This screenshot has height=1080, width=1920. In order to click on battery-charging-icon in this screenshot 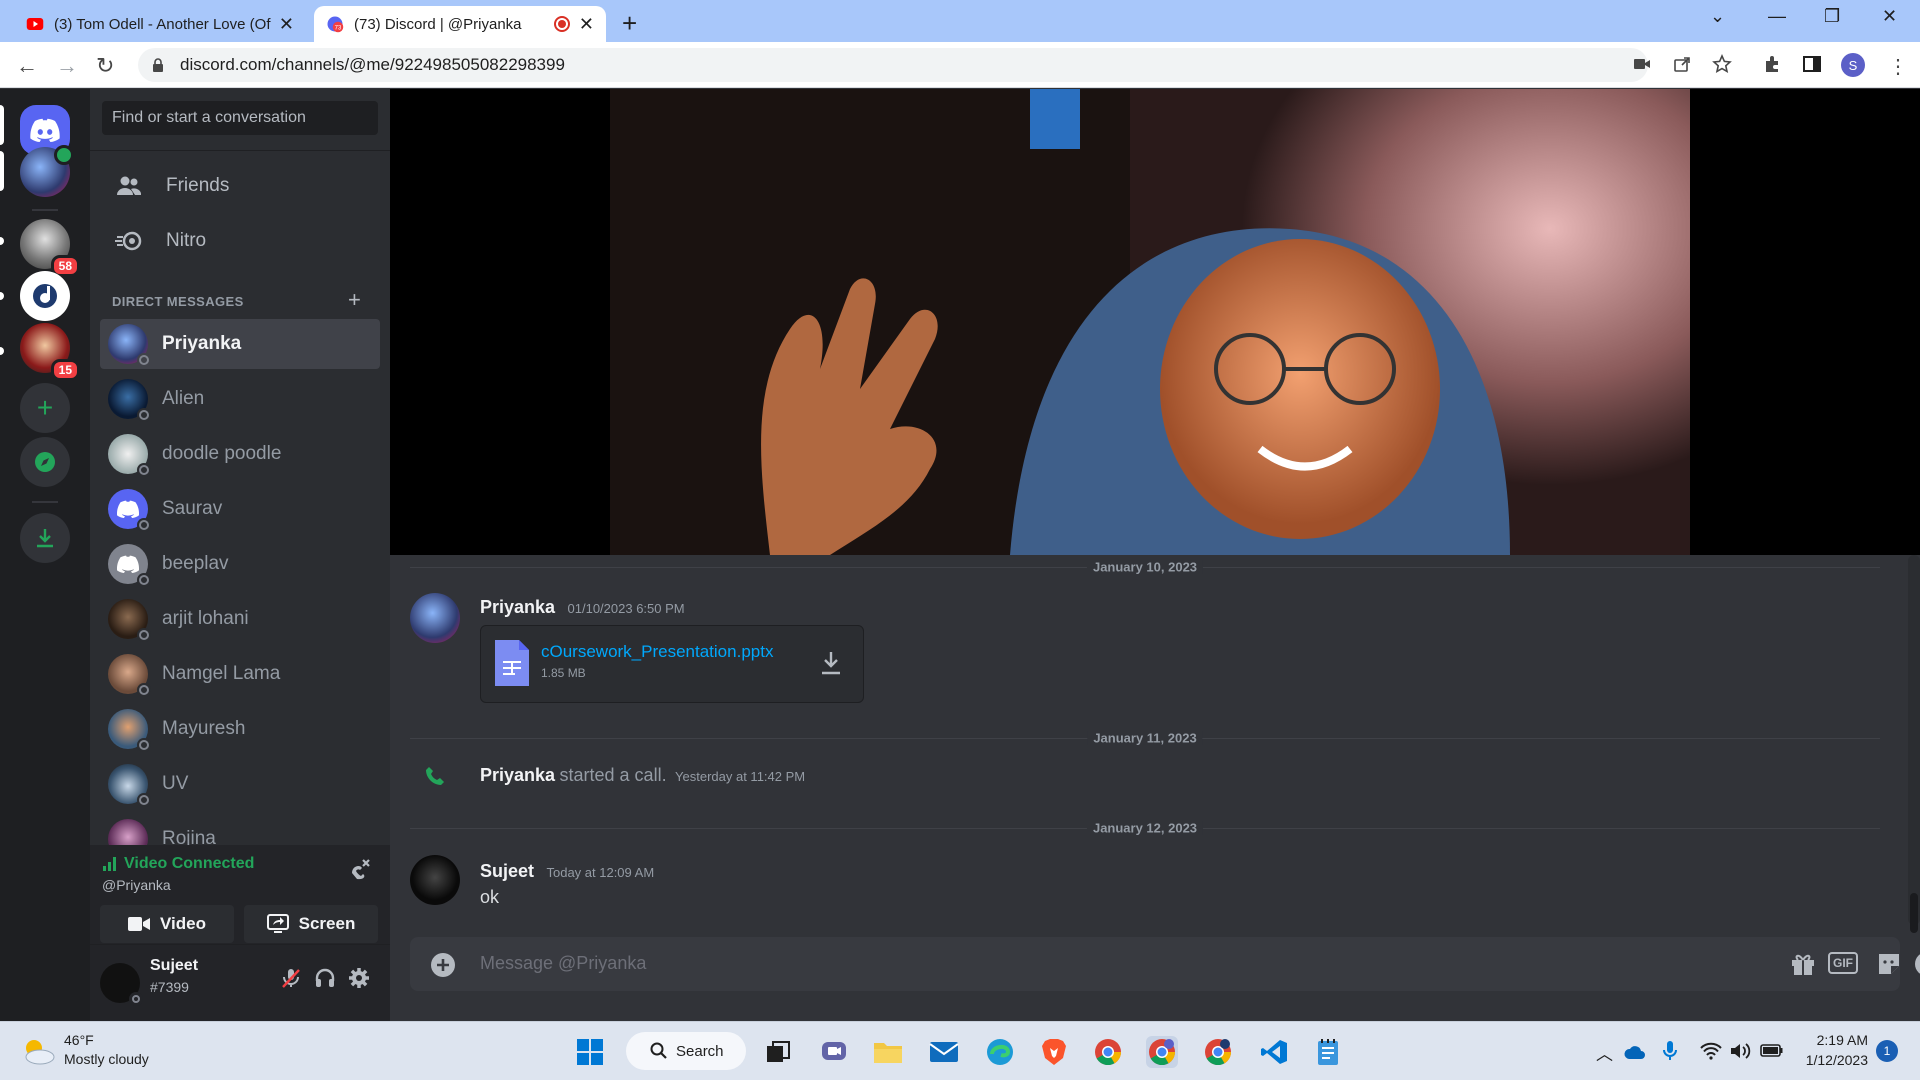, I will do `click(1772, 1050)`.